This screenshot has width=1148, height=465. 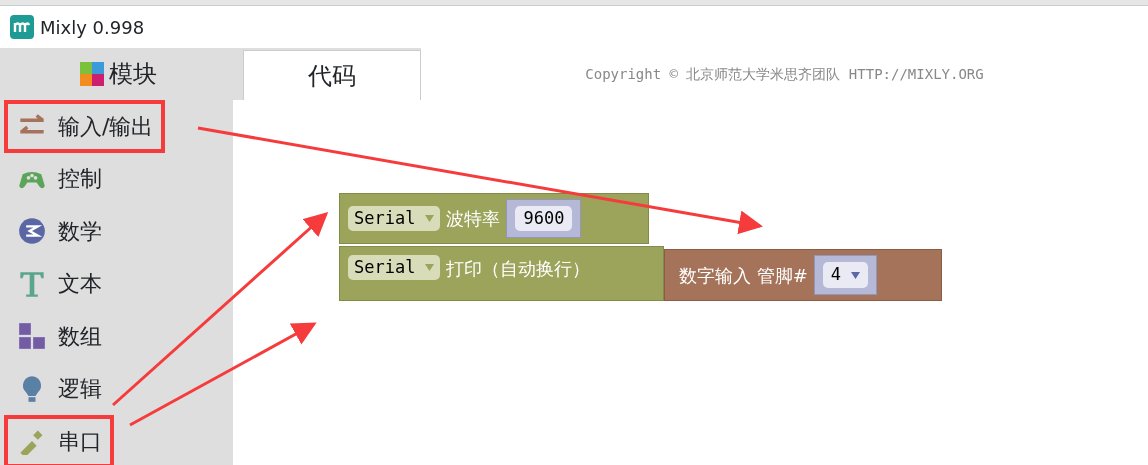 What do you see at coordinates (332, 75) in the screenshot?
I see `code-tab: 代码` at bounding box center [332, 75].